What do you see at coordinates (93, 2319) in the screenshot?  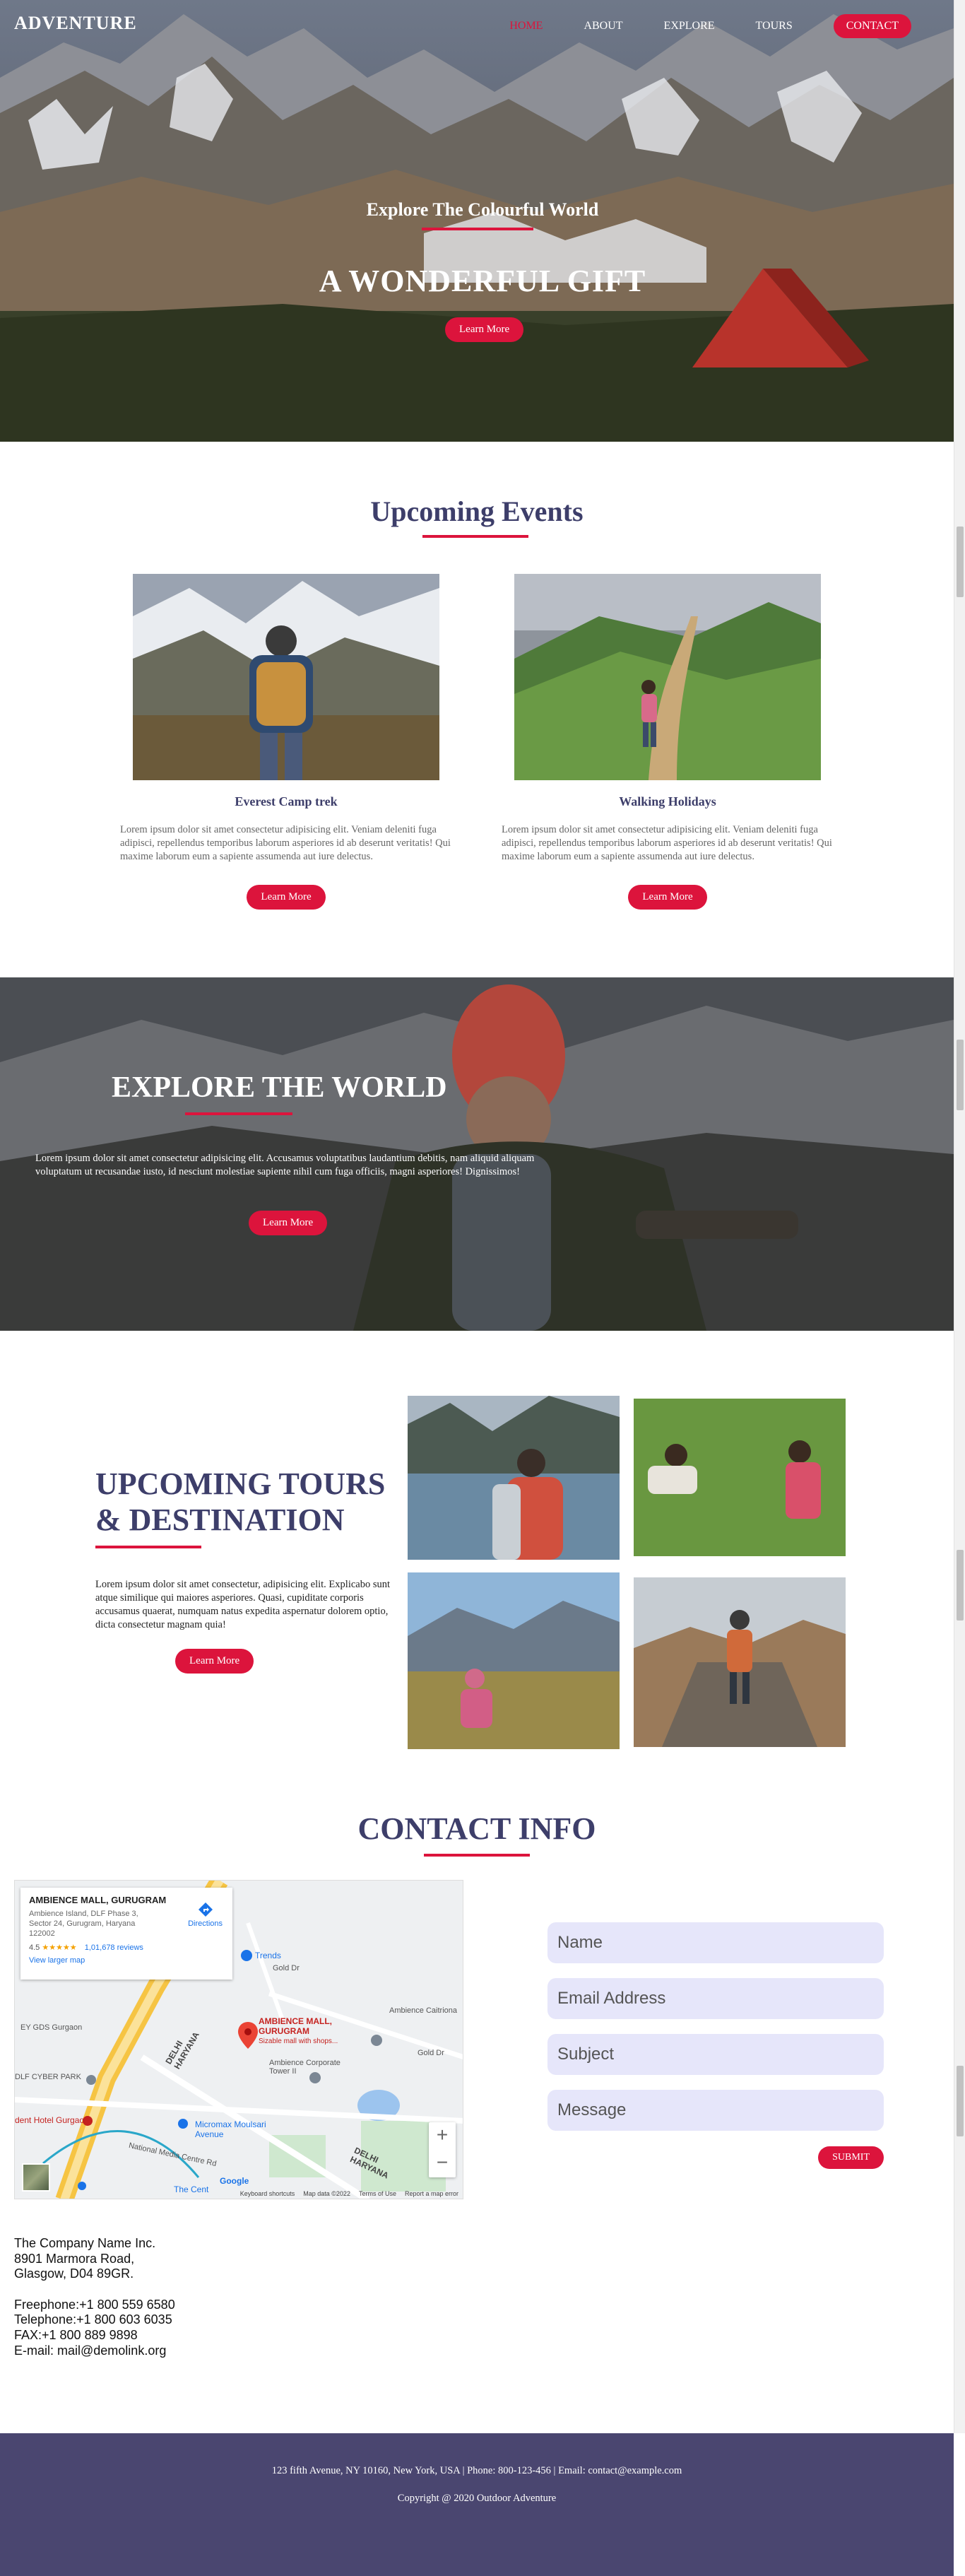 I see `company-telephone: Telephone:+1 800 603 6035` at bounding box center [93, 2319].